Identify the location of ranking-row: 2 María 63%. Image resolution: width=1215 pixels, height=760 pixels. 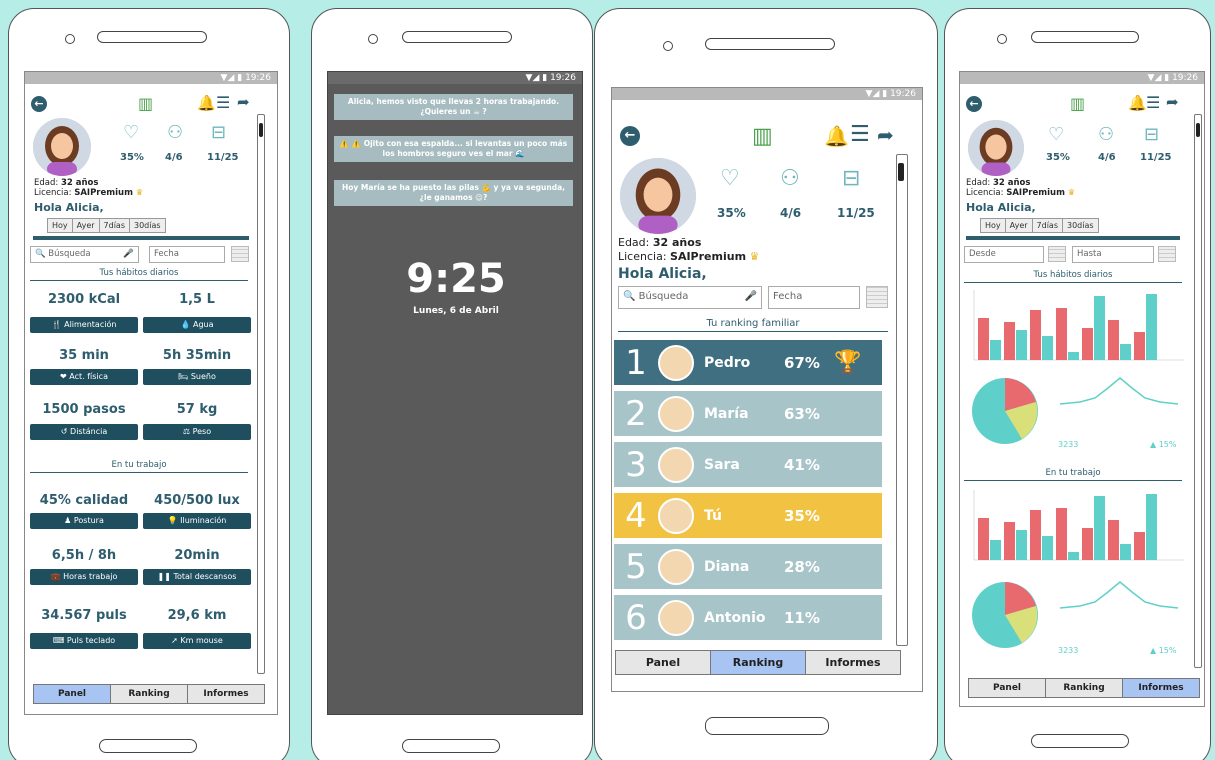
(748, 413).